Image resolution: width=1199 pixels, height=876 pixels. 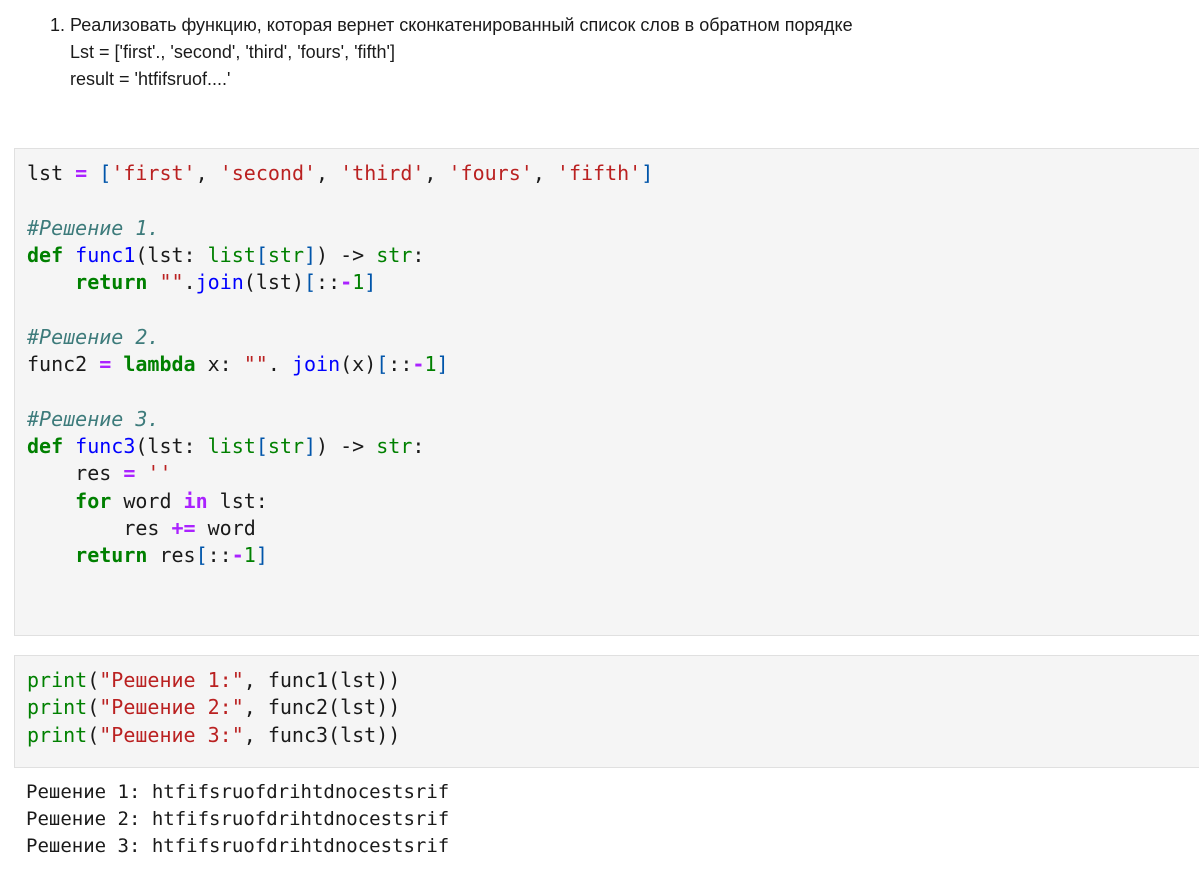 I want to click on code-token: in, so click(x=195, y=500).